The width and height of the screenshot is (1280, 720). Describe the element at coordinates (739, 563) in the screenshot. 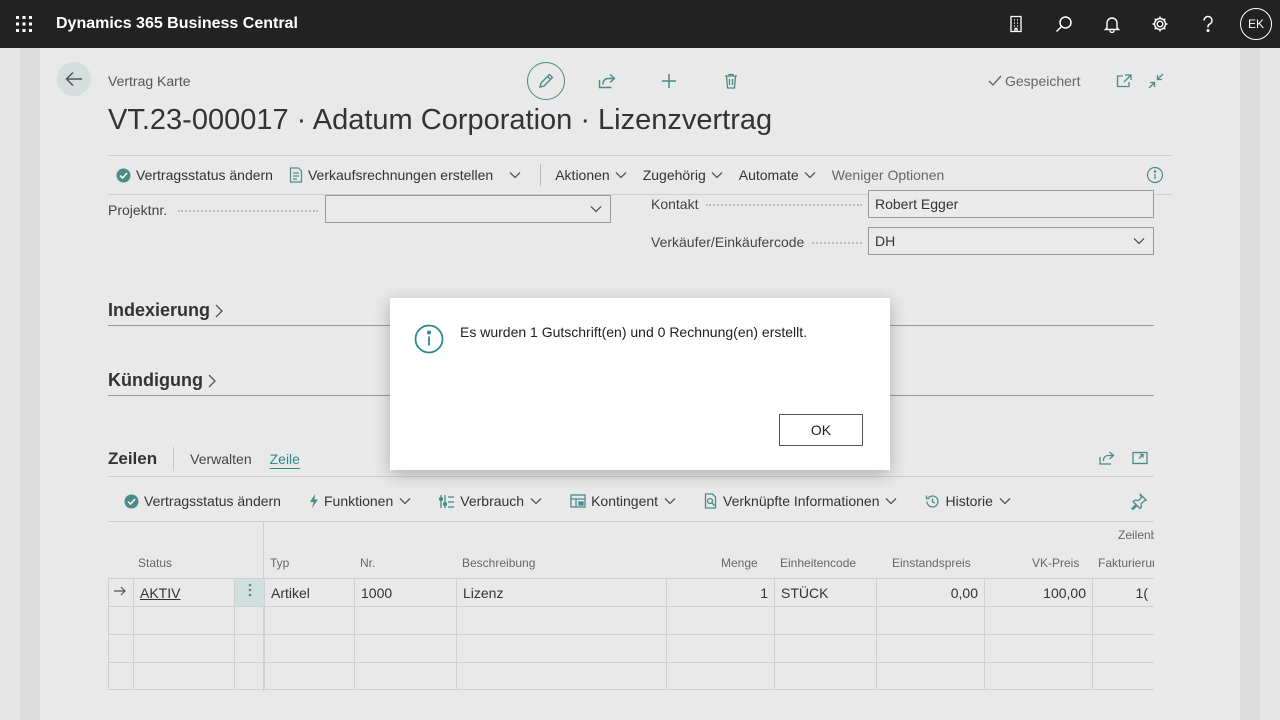

I see `column-header-quantity: Menge` at that location.